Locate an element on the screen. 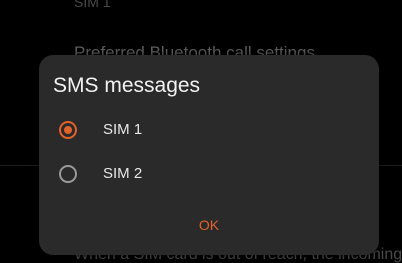  ok-button: OK is located at coordinates (209, 225).